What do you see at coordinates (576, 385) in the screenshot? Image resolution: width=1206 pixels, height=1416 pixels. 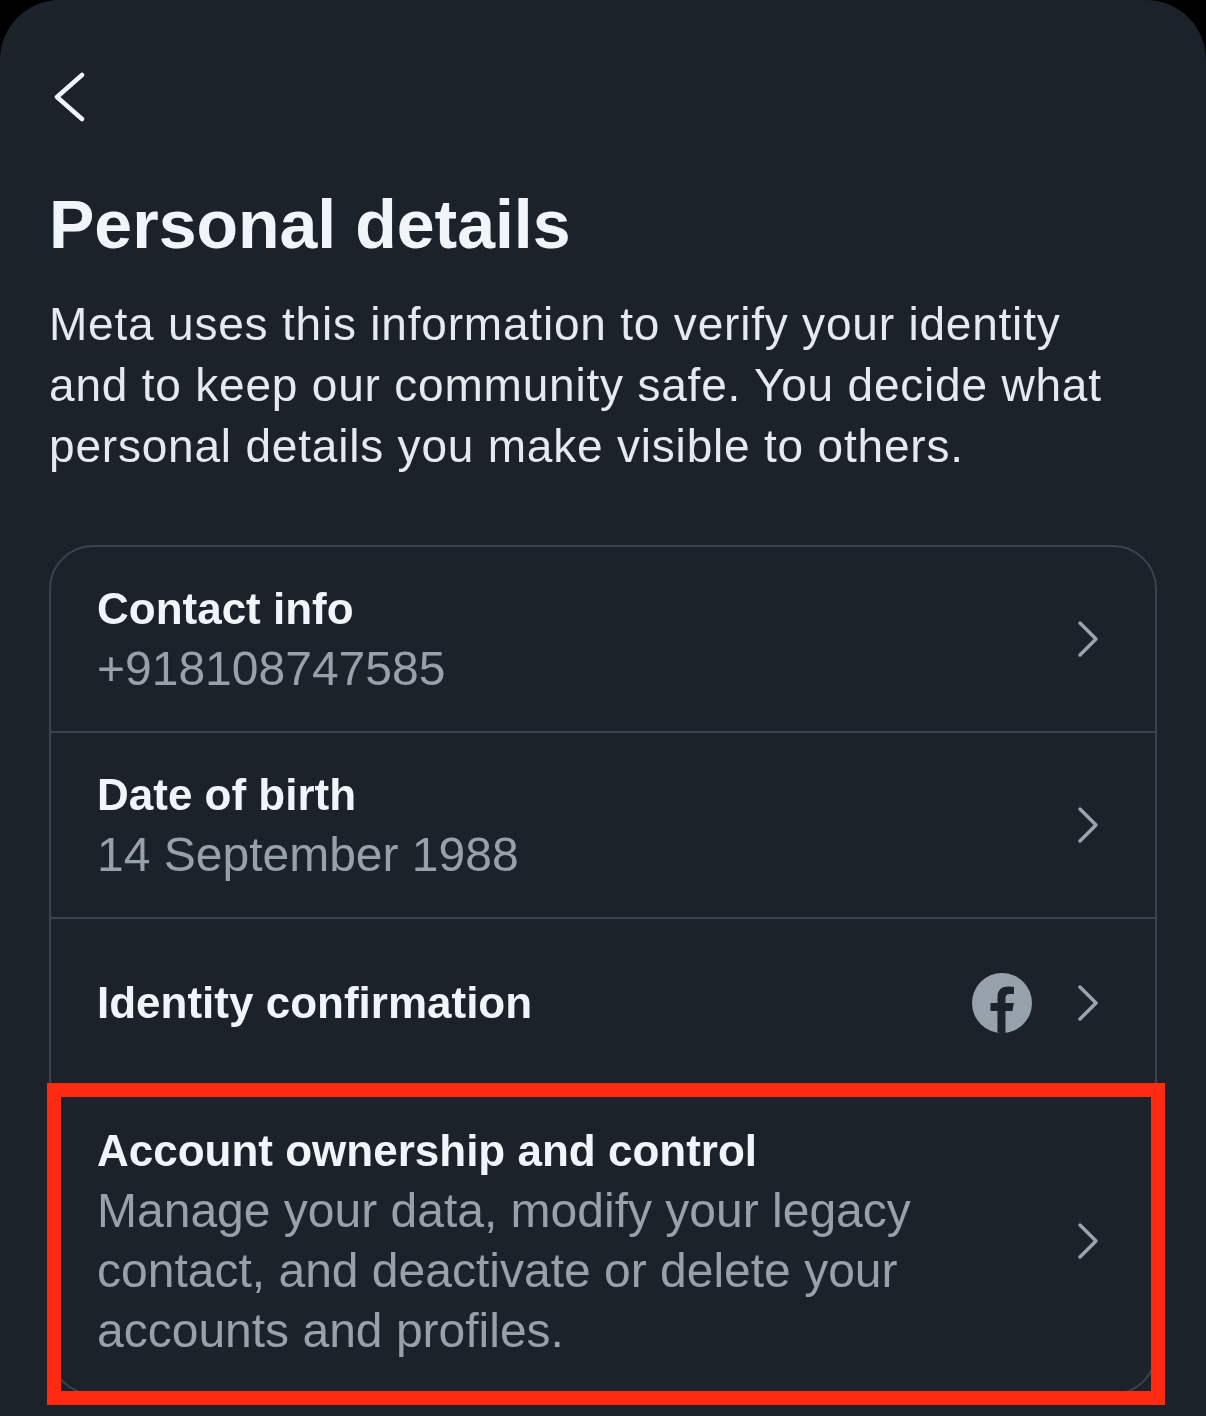 I see `page-description: Meta uses this information to verify your identity and to keep our community safe. You decide what personal details you make visible to others.` at bounding box center [576, 385].